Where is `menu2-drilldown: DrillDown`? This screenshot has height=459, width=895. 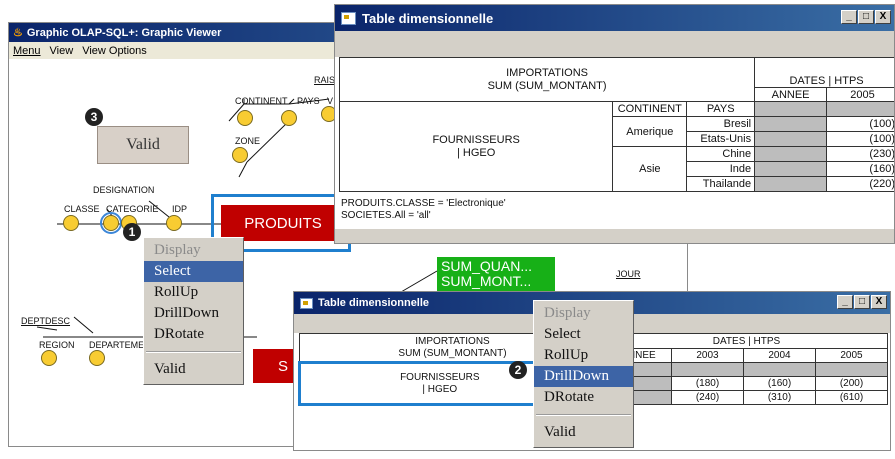
menu2-drilldown: DrillDown is located at coordinates (583, 376).